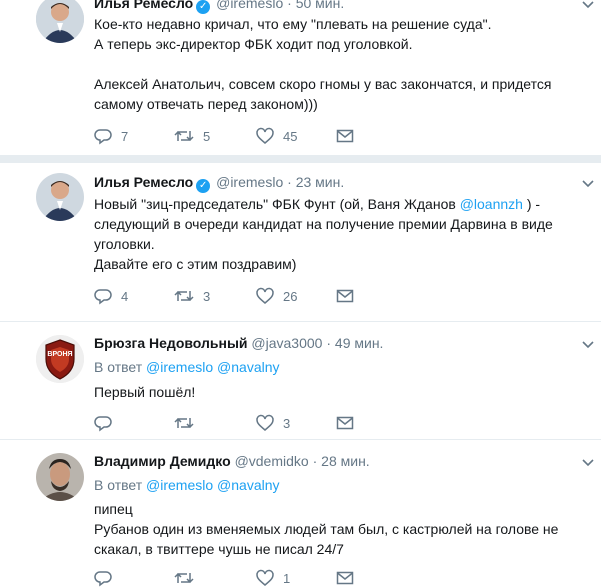 The image size is (601, 588). Describe the element at coordinates (232, 461) in the screenshot. I see `tweet-header: Владимир Демидко @vdemidko · 28 мин.` at that location.